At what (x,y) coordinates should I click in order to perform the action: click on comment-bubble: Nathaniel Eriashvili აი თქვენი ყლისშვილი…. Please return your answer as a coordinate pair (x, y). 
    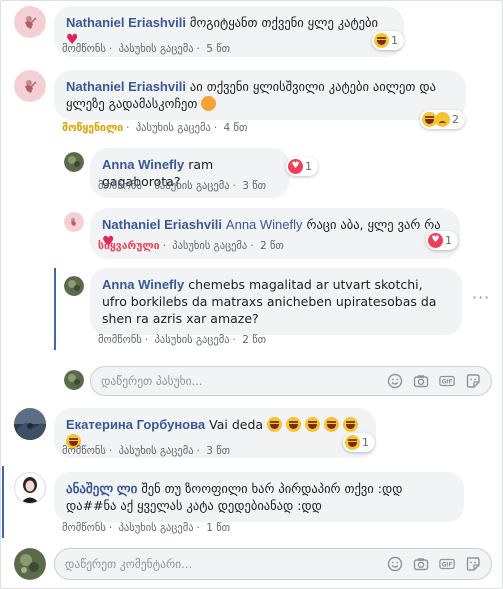
    Looking at the image, I should click on (260, 95).